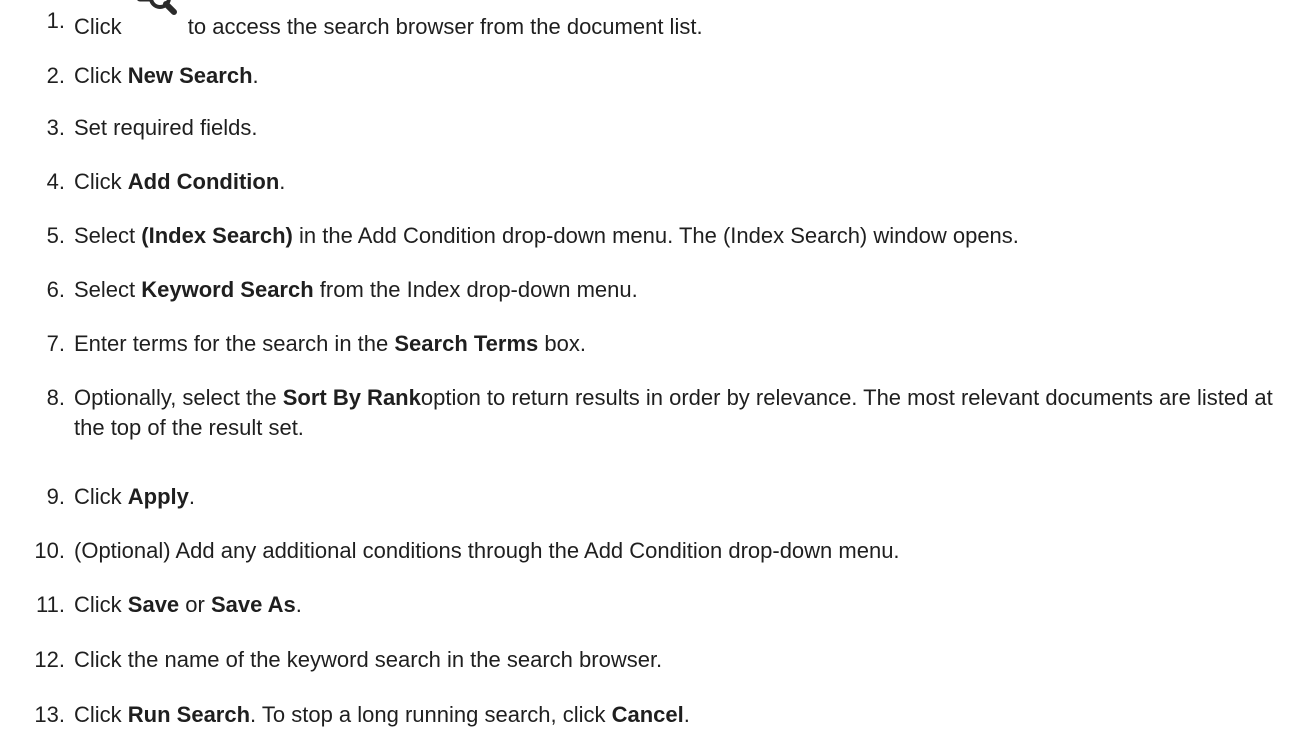 This screenshot has width=1294, height=751. What do you see at coordinates (55, 75) in the screenshot?
I see `step-number: 2.` at bounding box center [55, 75].